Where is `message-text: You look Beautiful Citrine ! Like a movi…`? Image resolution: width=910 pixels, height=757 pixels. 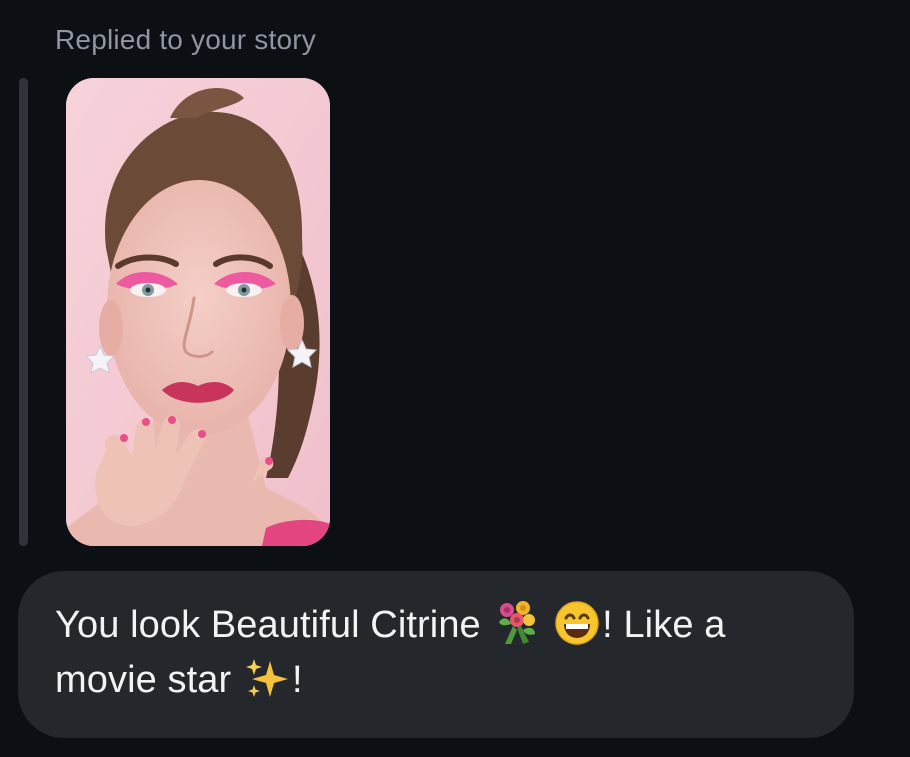 message-text: You look Beautiful Citrine ! Like a movi… is located at coordinates (432, 653).